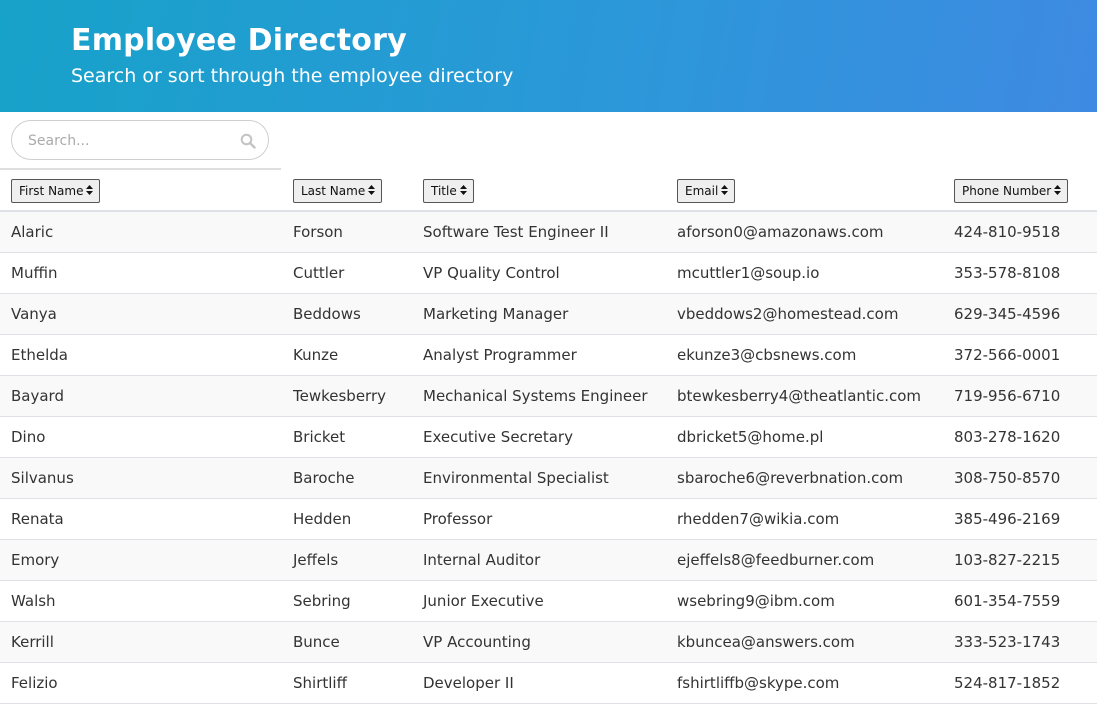  Describe the element at coordinates (1007, 314) in the screenshot. I see `phone-cell: 629-345-4596` at that location.